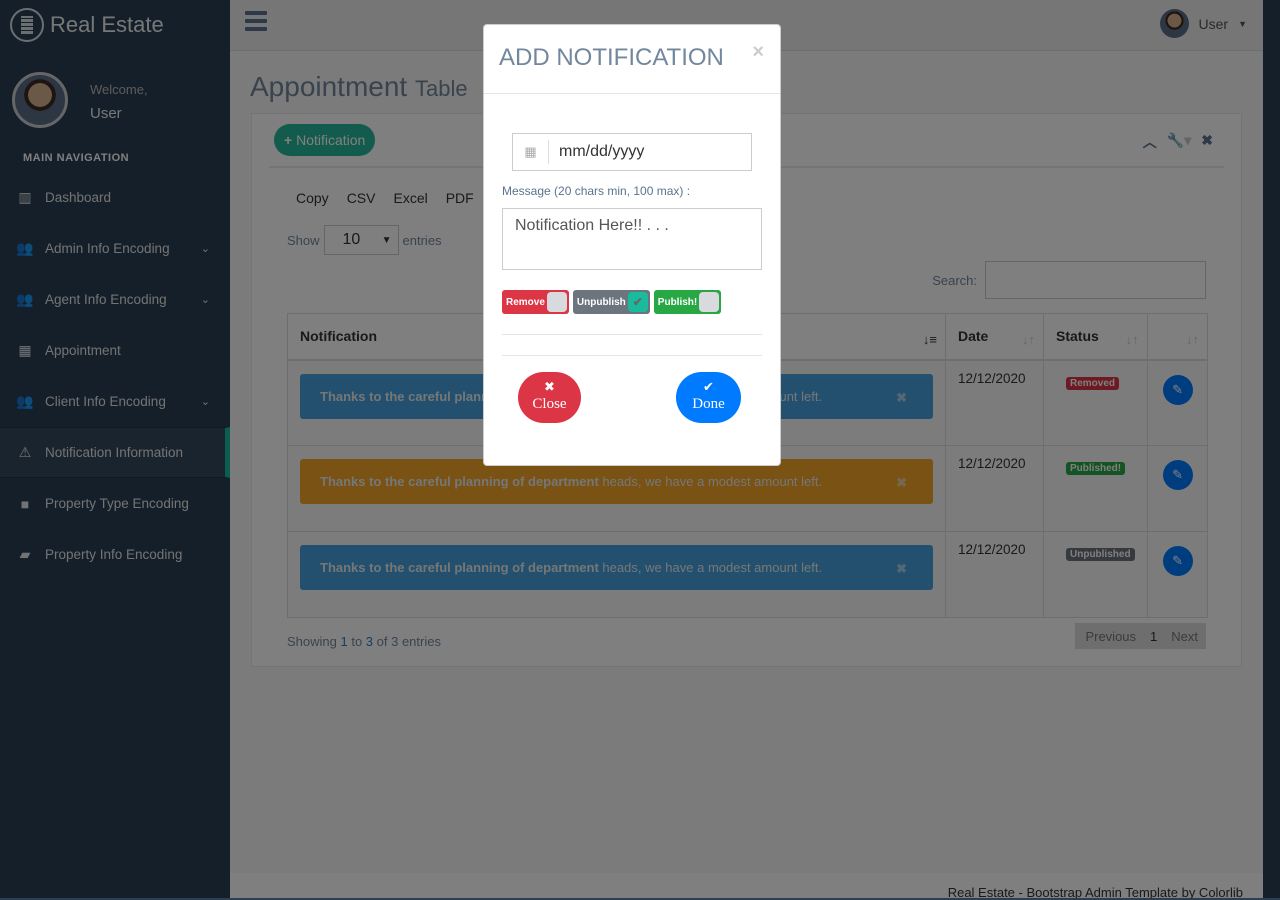  I want to click on date-placeholder: mm/dd/yyyy, so click(602, 151).